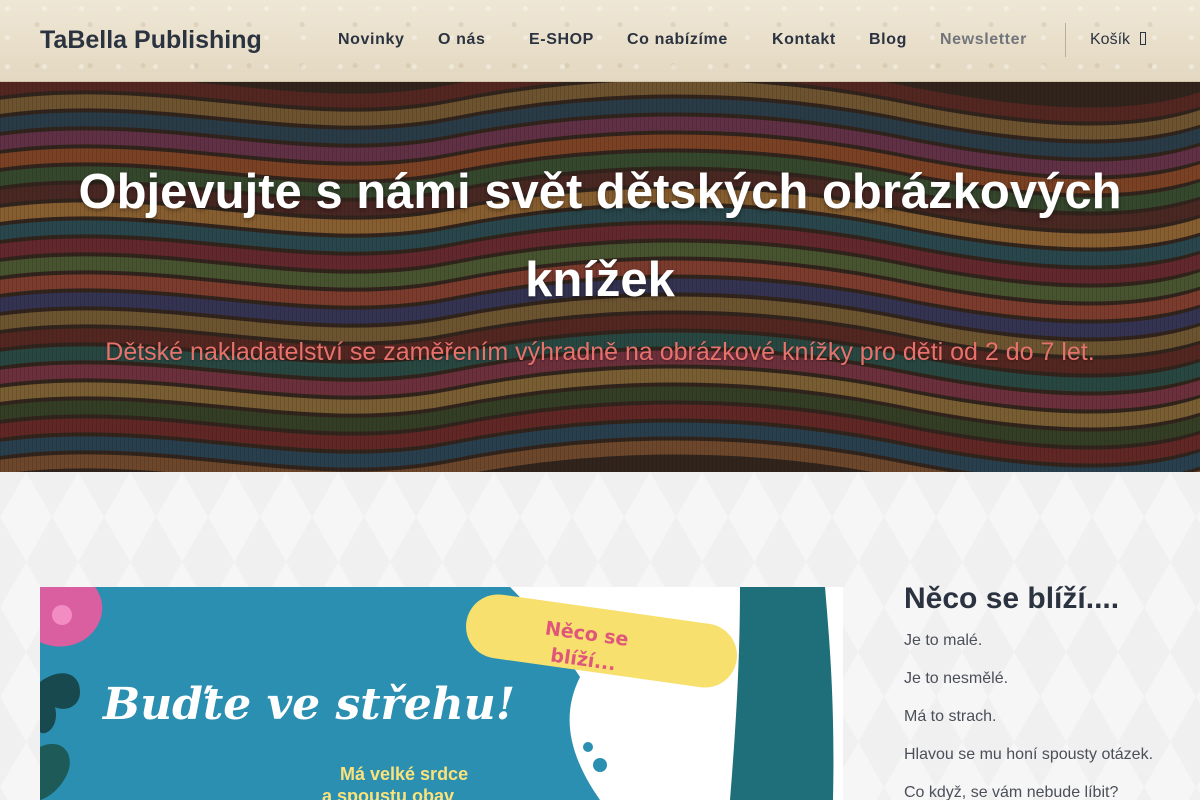 The image size is (1200, 800). I want to click on site-logo-text: TaBella Publishing, so click(151, 40).